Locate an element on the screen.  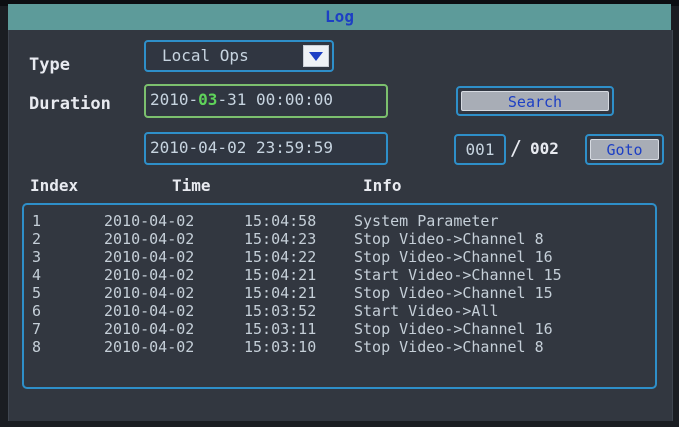
type-select: Local Ops is located at coordinates (239, 56).